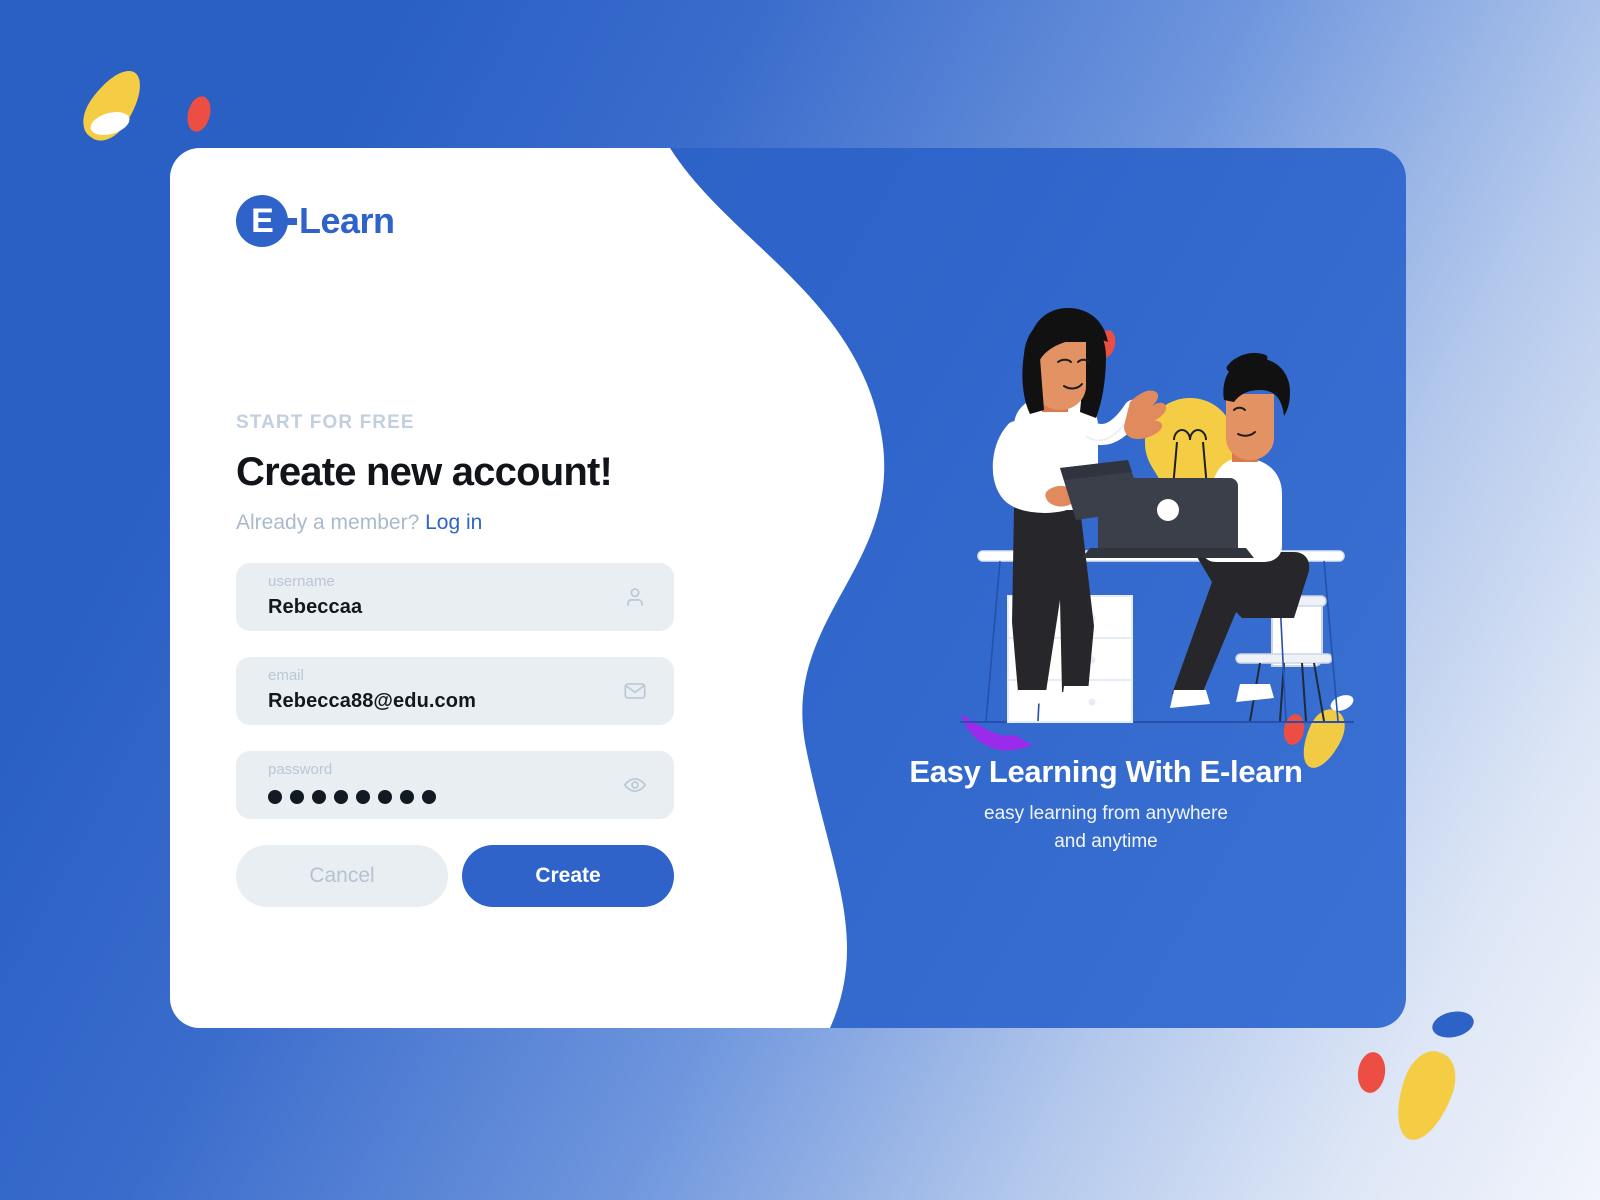  Describe the element at coordinates (286, 221) in the screenshot. I see `logo-dash` at that location.